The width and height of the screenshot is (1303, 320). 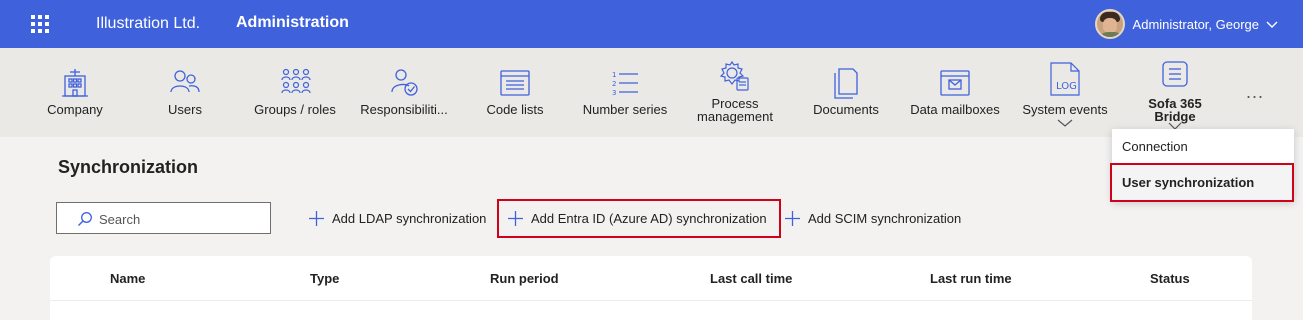 What do you see at coordinates (1175, 74) in the screenshot?
I see `bridge-icon` at bounding box center [1175, 74].